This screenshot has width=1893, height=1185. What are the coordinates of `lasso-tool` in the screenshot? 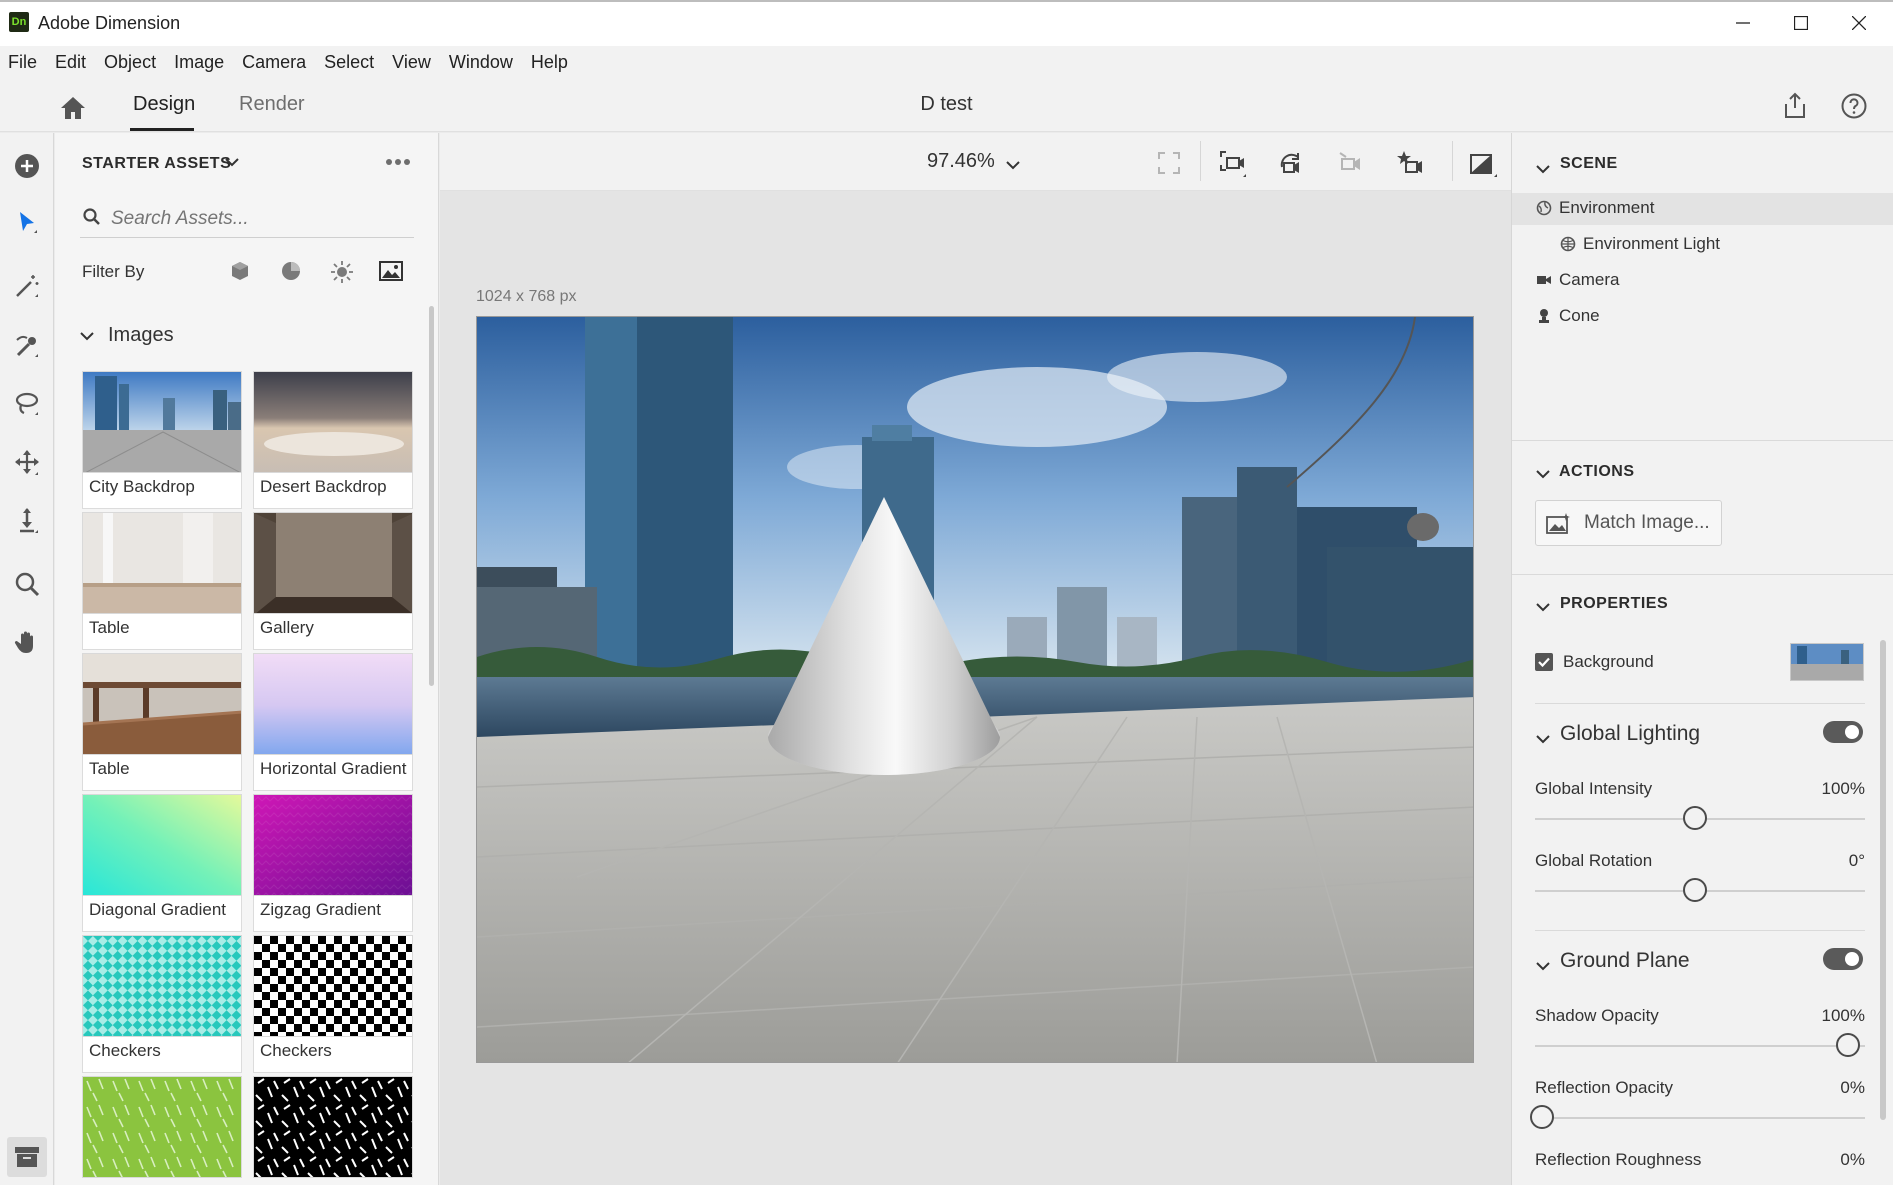 It's located at (27, 404).